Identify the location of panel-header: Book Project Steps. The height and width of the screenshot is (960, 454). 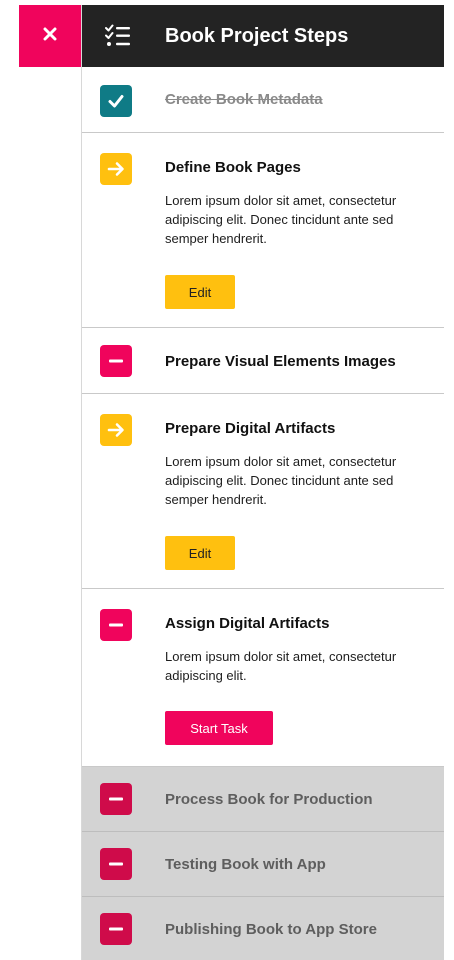
(263, 36).